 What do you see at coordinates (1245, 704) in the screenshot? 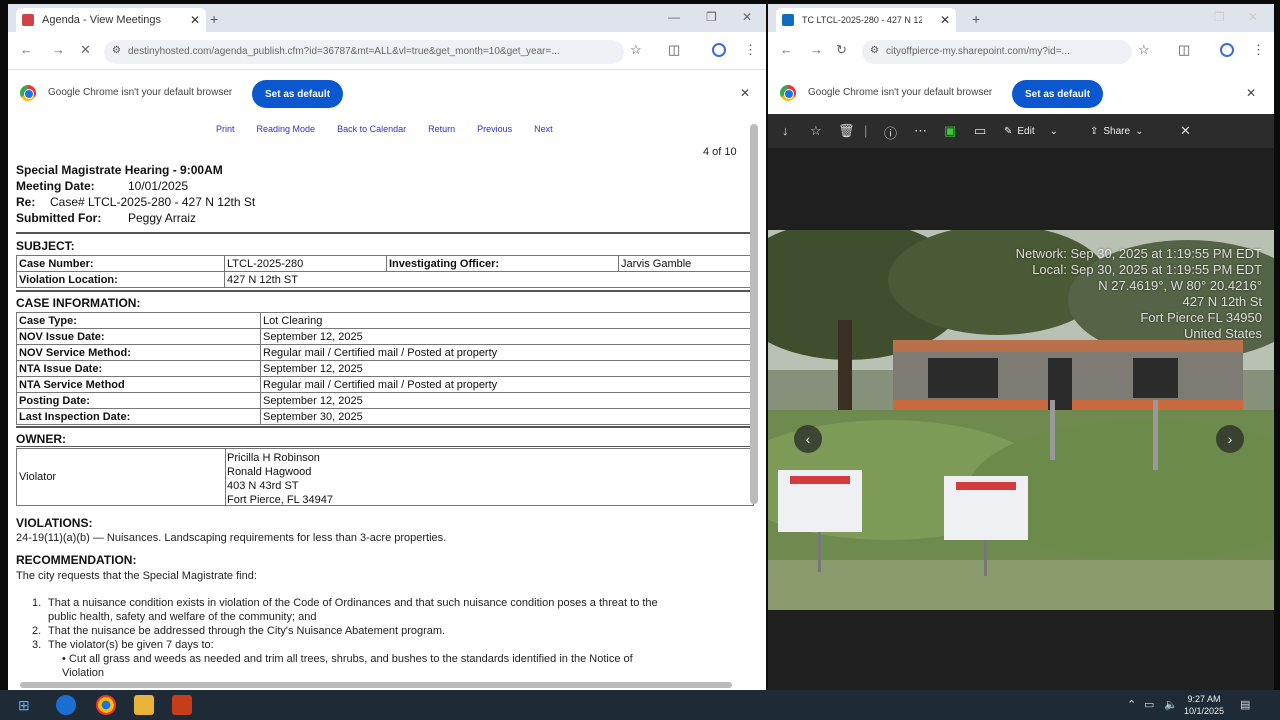
I see `notifications-icon: ▤` at bounding box center [1245, 704].